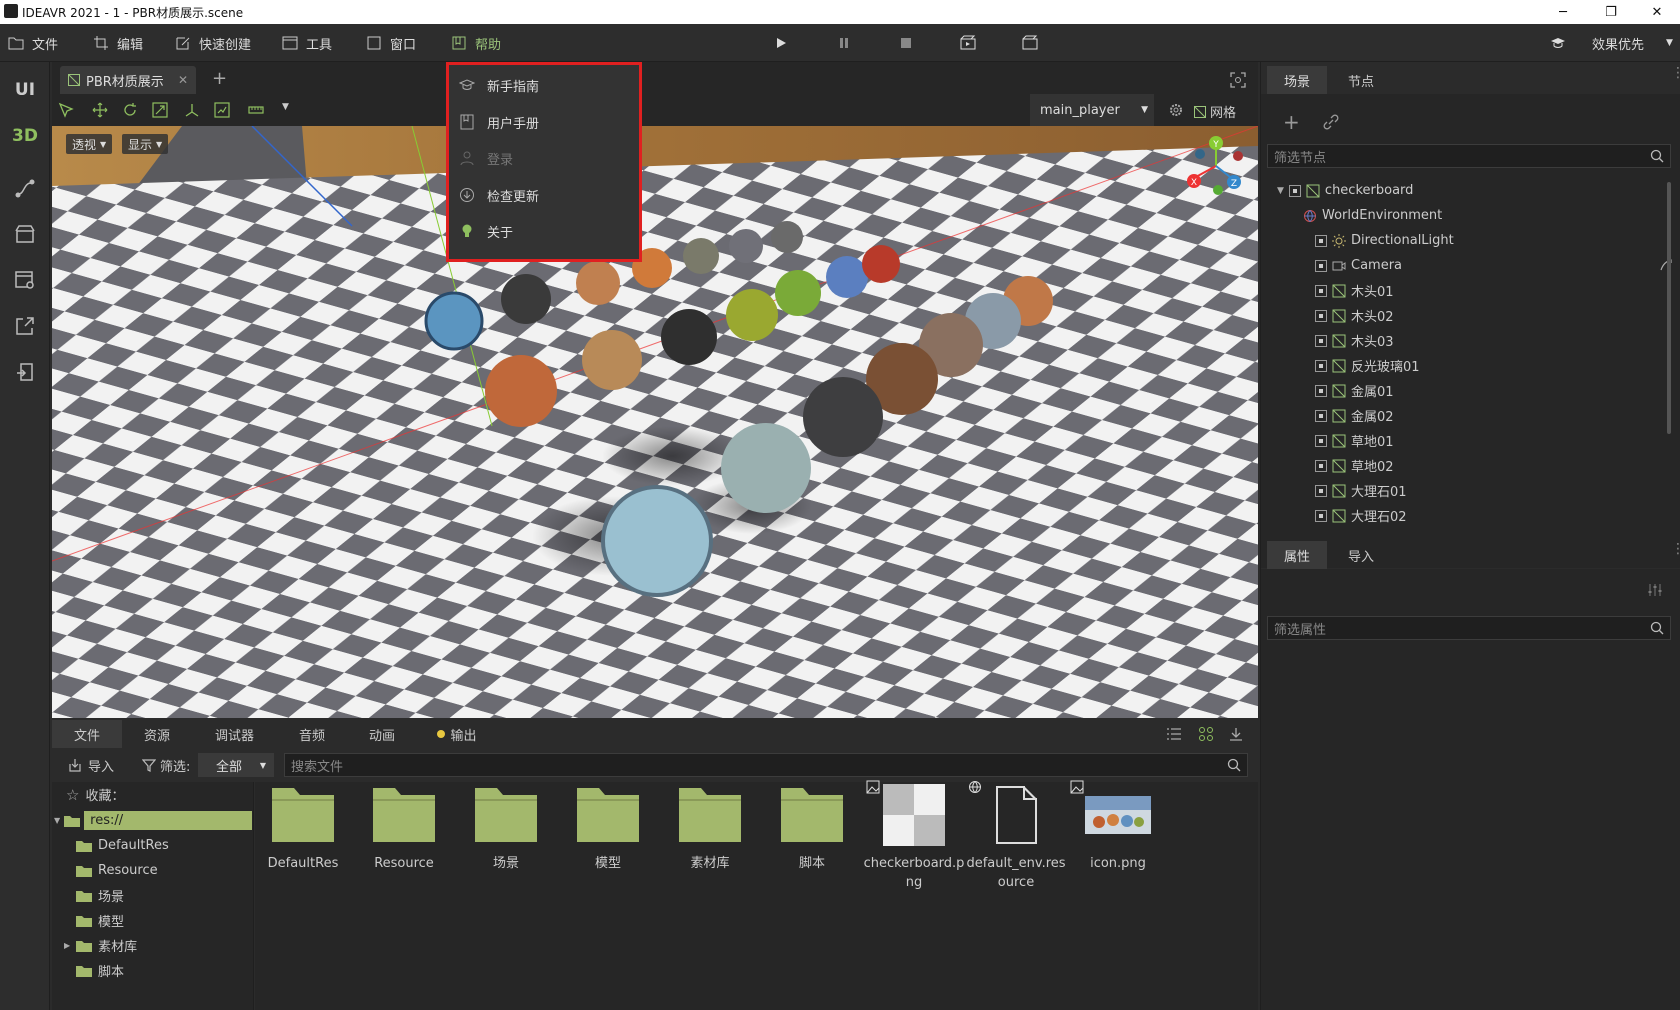 Image resolution: width=1680 pixels, height=1010 pixels. I want to click on export-button, so click(25, 326).